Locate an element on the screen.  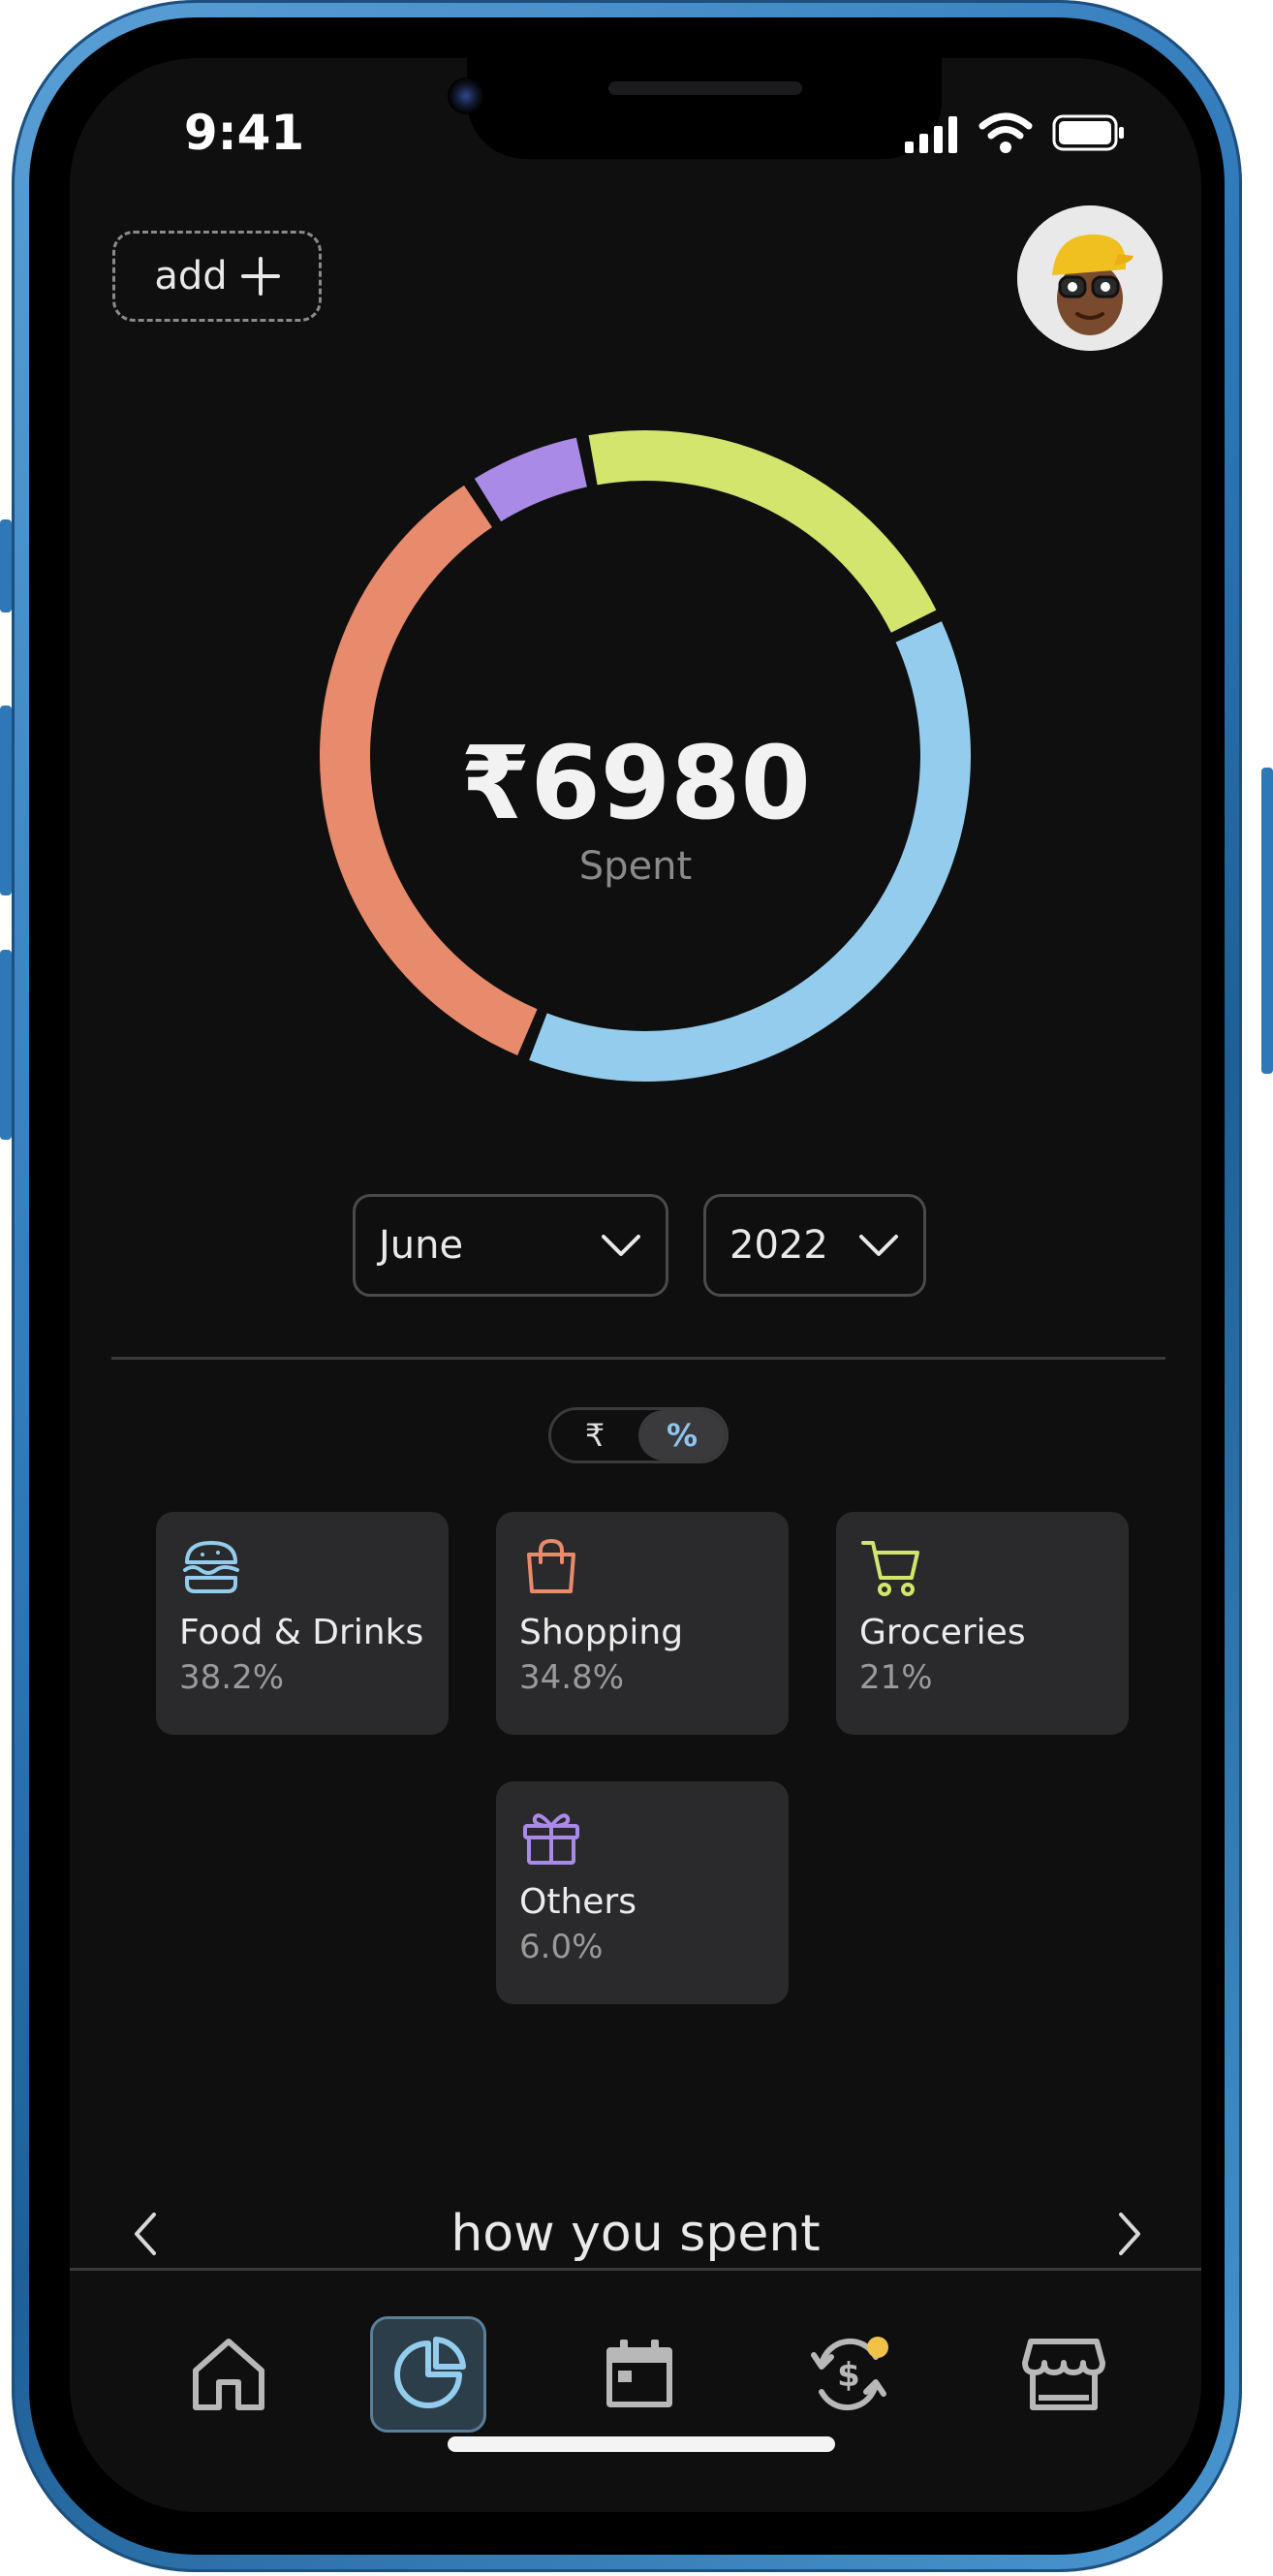
notch is located at coordinates (704, 108).